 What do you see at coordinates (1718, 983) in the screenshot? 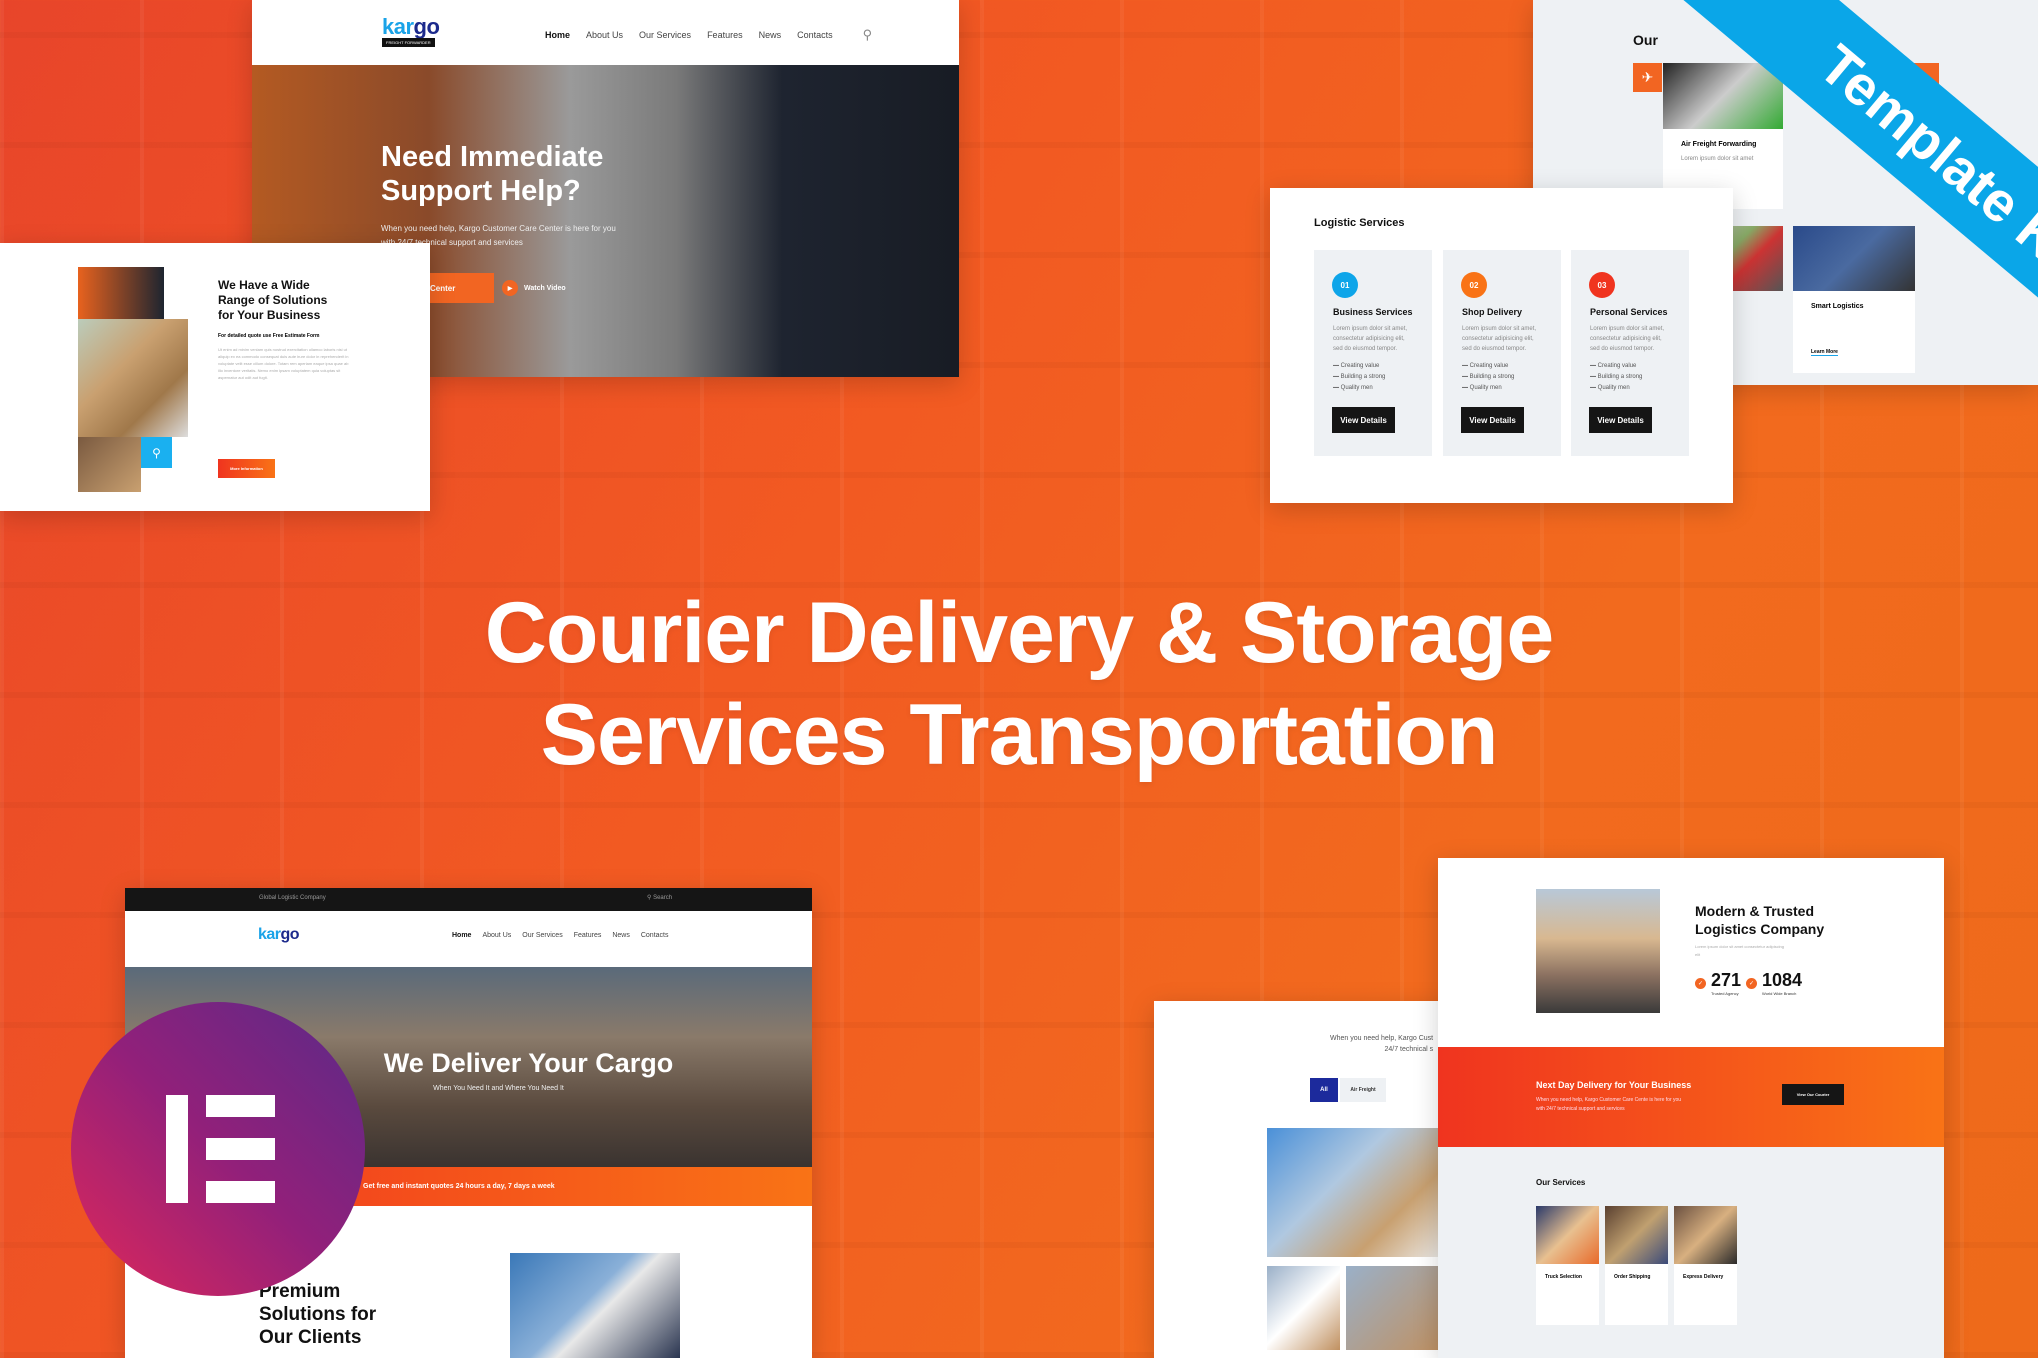
I see `stat-trusted-agency: ✓ 271 Trusted Agency` at bounding box center [1718, 983].